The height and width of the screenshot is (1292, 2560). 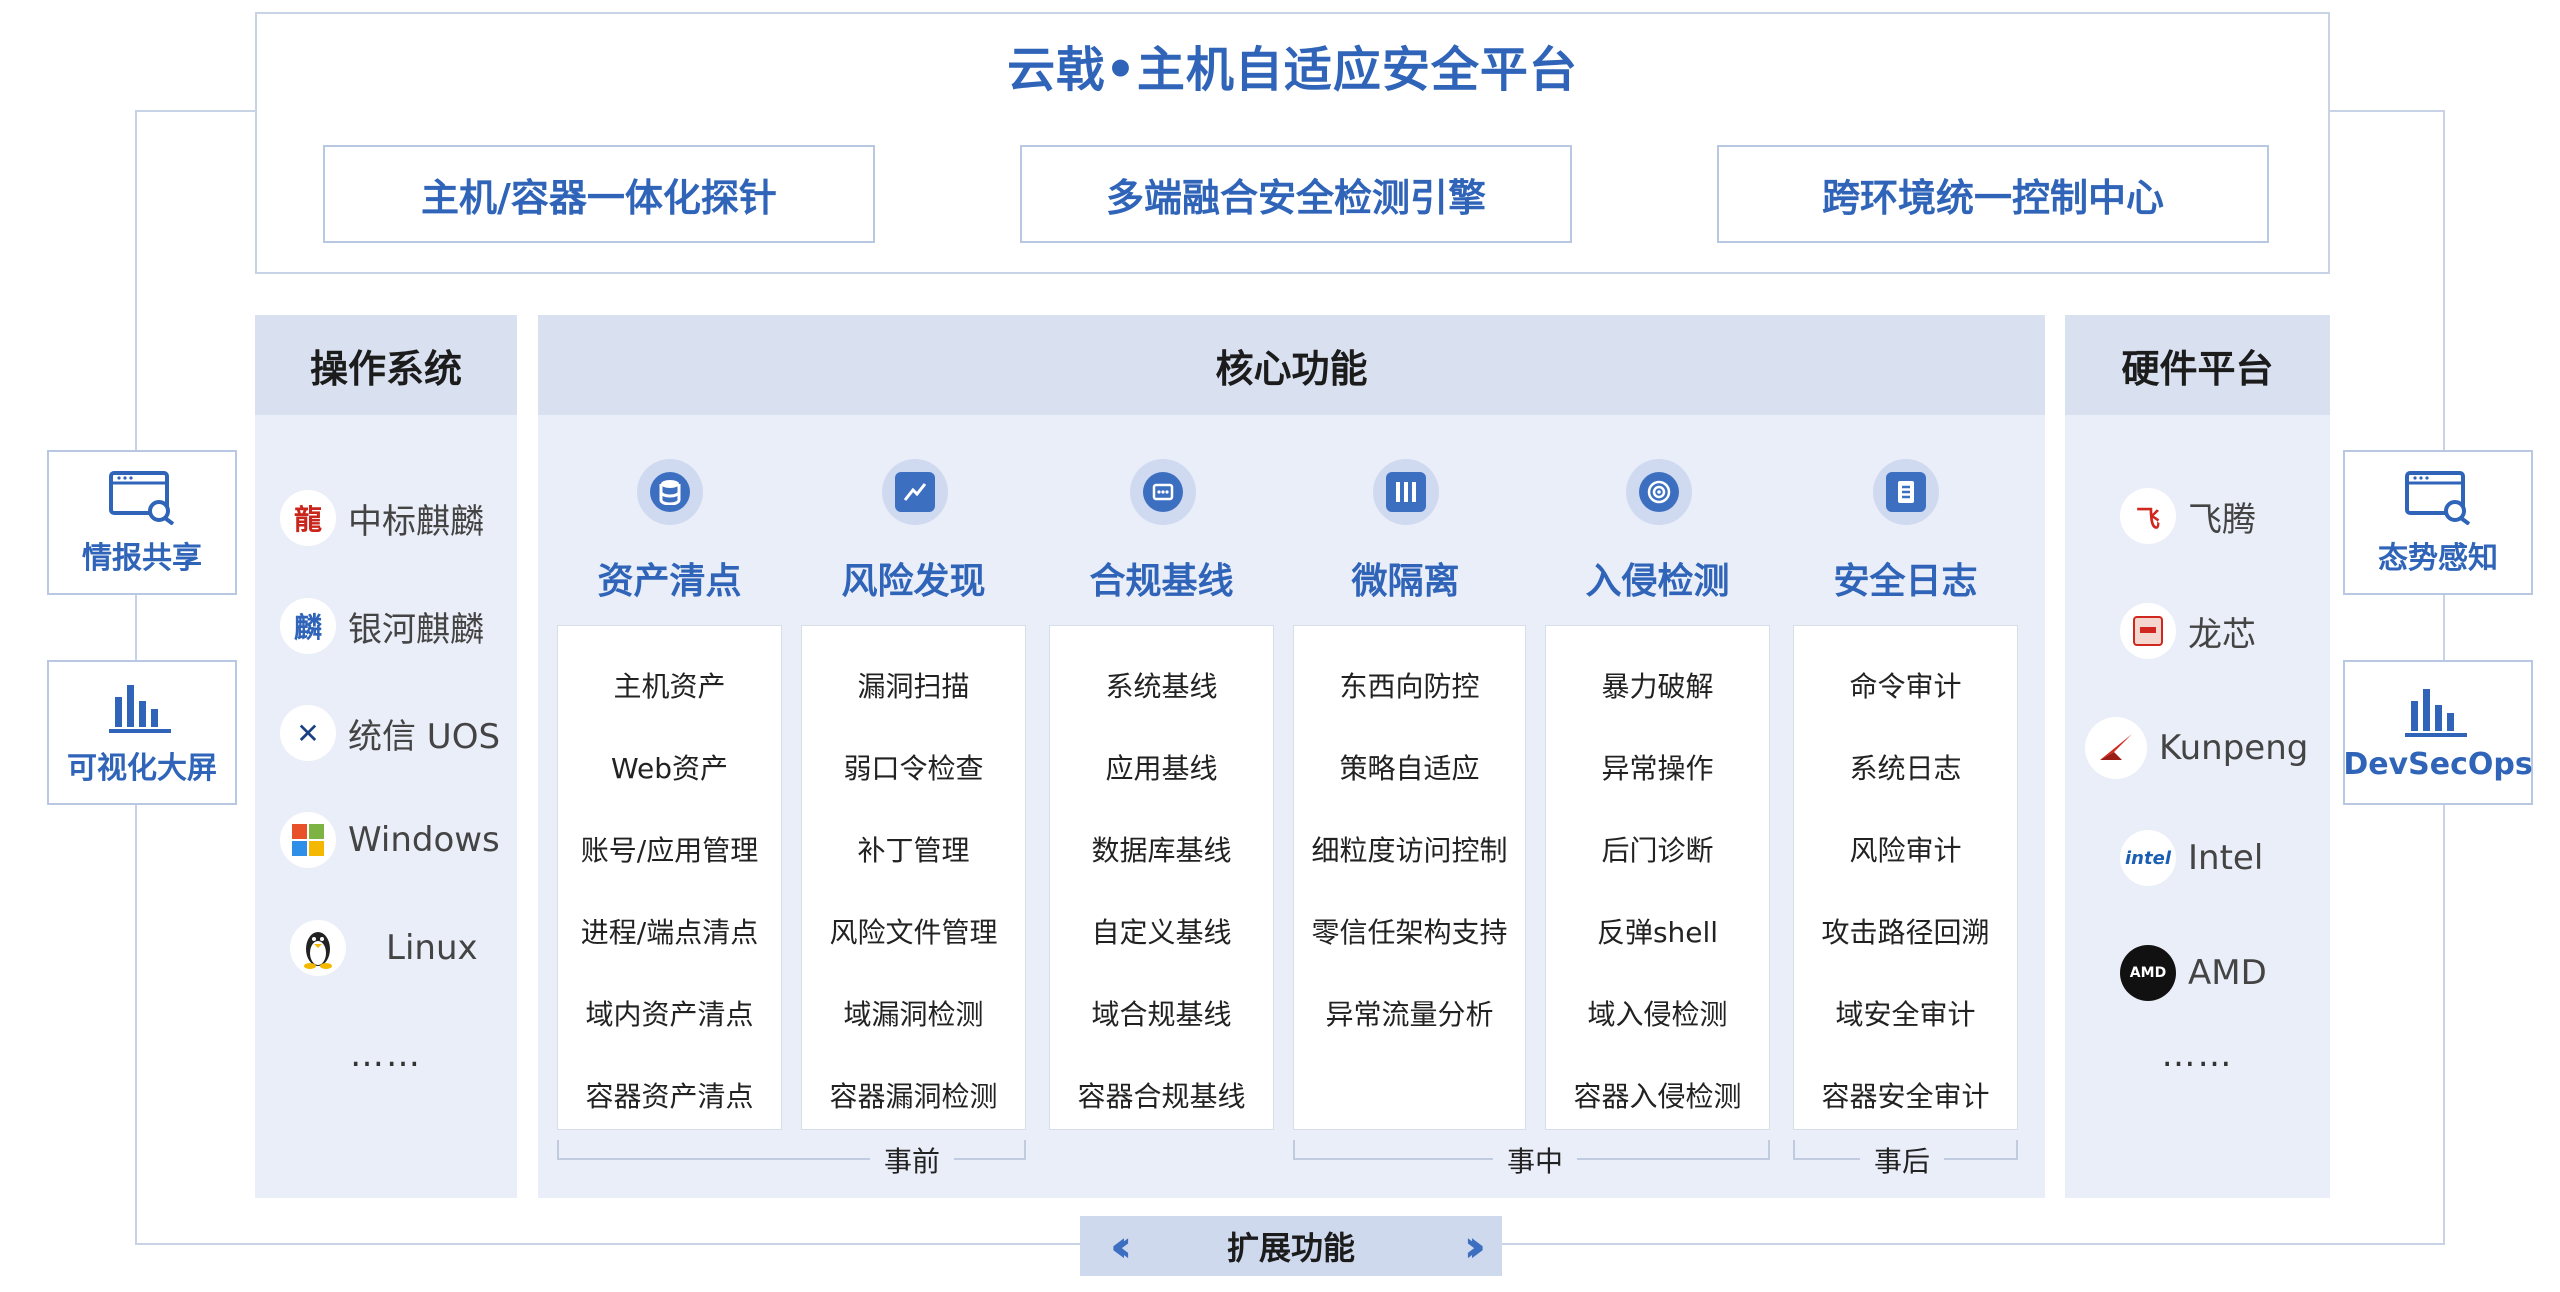 What do you see at coordinates (1657, 932) in the screenshot?
I see `feature-item: 反弹shell` at bounding box center [1657, 932].